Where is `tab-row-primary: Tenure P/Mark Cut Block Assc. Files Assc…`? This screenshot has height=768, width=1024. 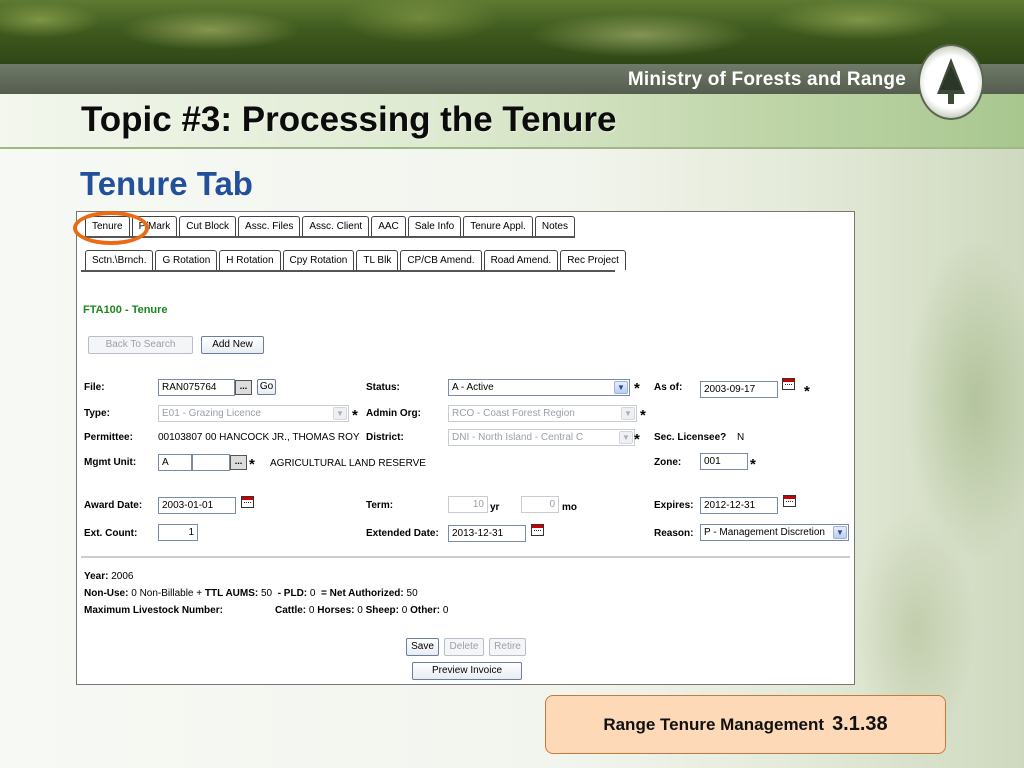
tab-row-primary: Tenure P/Mark Cut Block Assc. Files Assc… is located at coordinates (331, 226).